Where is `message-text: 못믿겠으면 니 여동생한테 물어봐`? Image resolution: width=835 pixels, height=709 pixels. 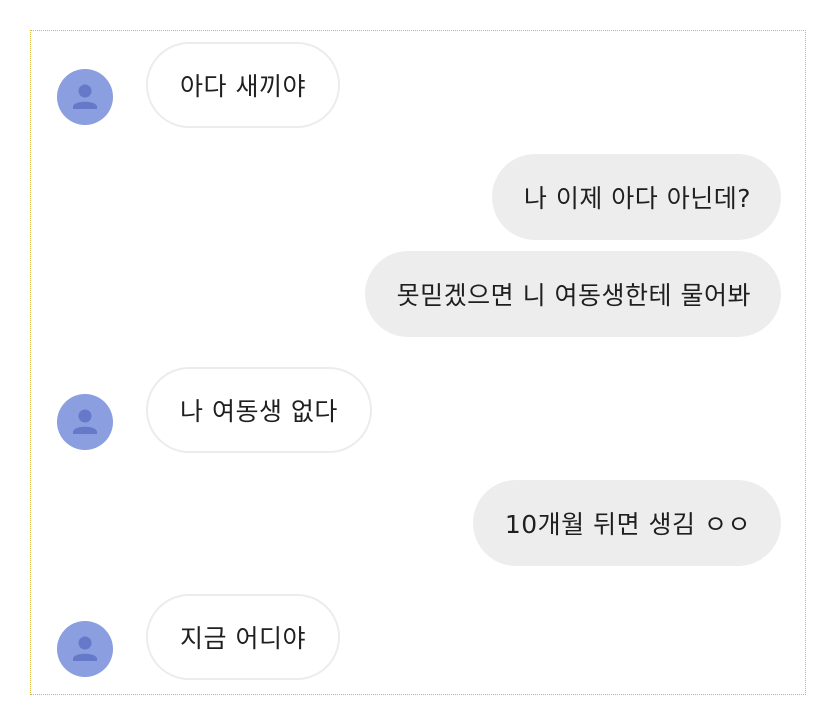
message-text: 못믿겠으면 니 여동생한테 물어봐 is located at coordinates (573, 295).